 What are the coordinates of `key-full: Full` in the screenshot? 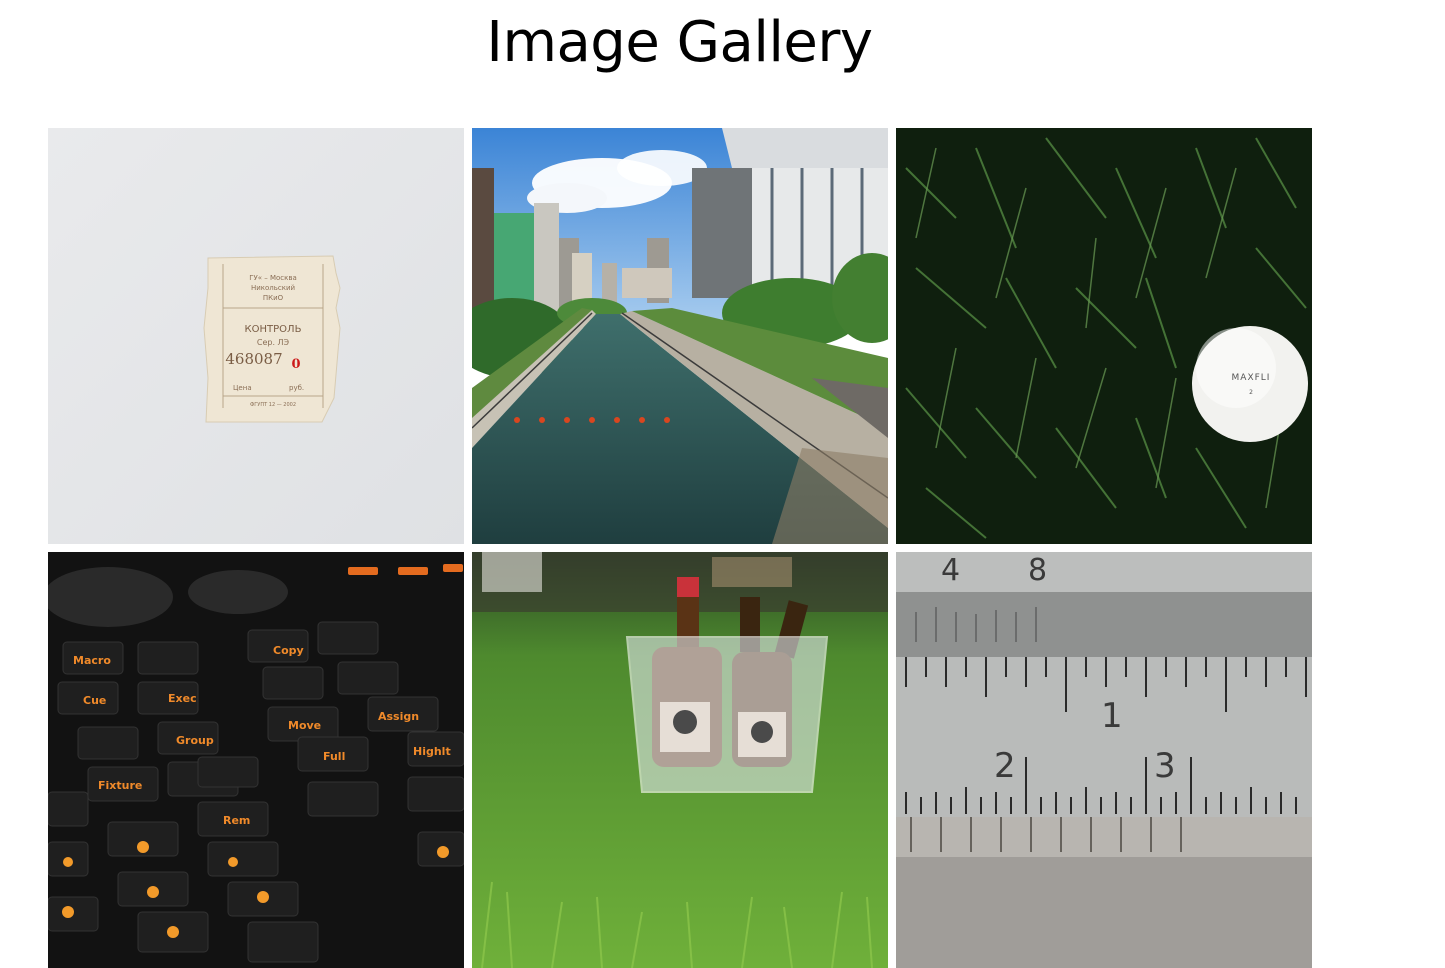 It's located at (334, 756).